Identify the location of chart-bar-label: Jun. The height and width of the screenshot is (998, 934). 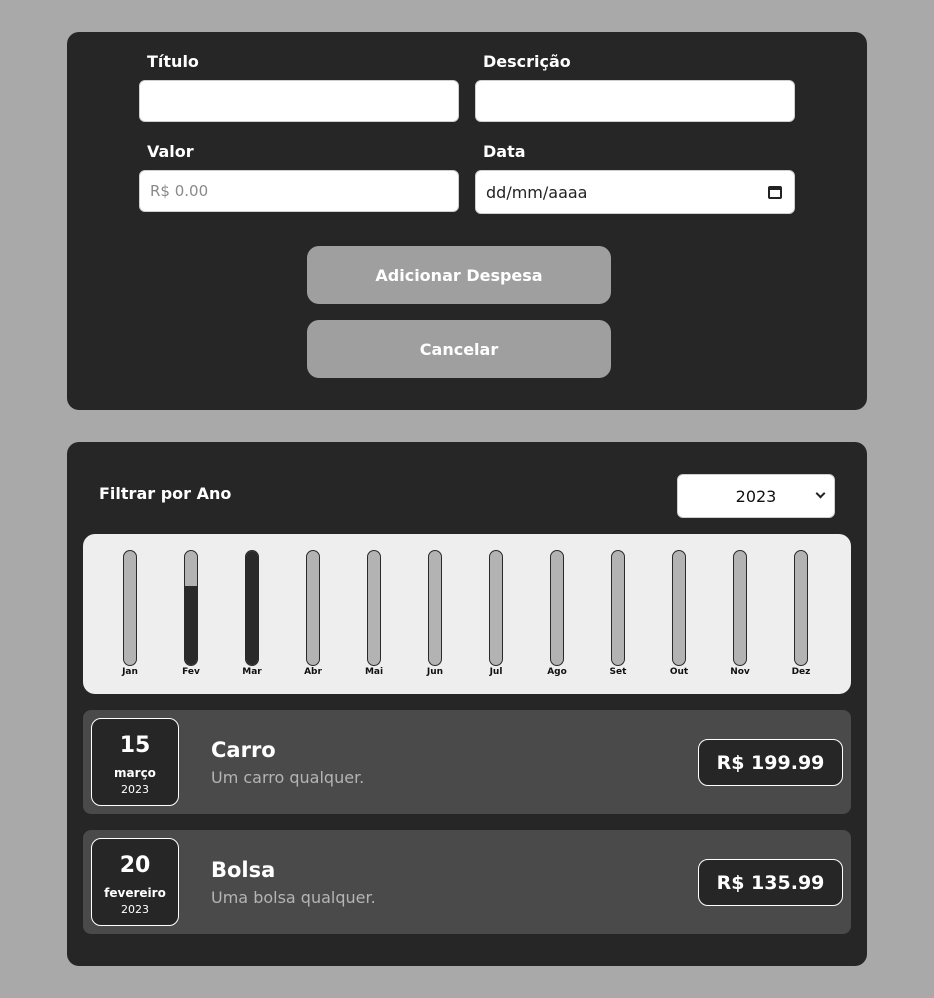
(435, 672).